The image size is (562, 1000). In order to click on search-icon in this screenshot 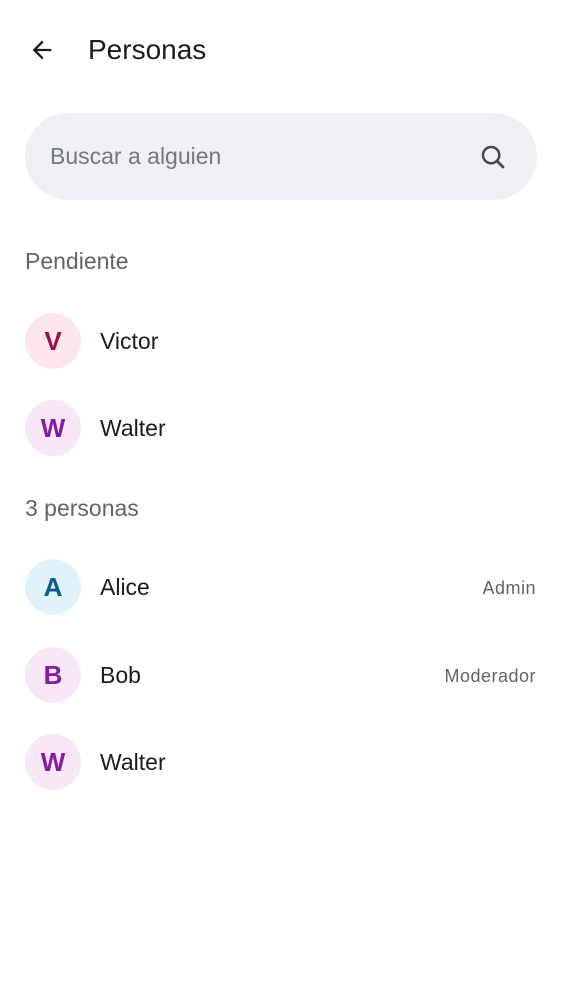, I will do `click(493, 157)`.